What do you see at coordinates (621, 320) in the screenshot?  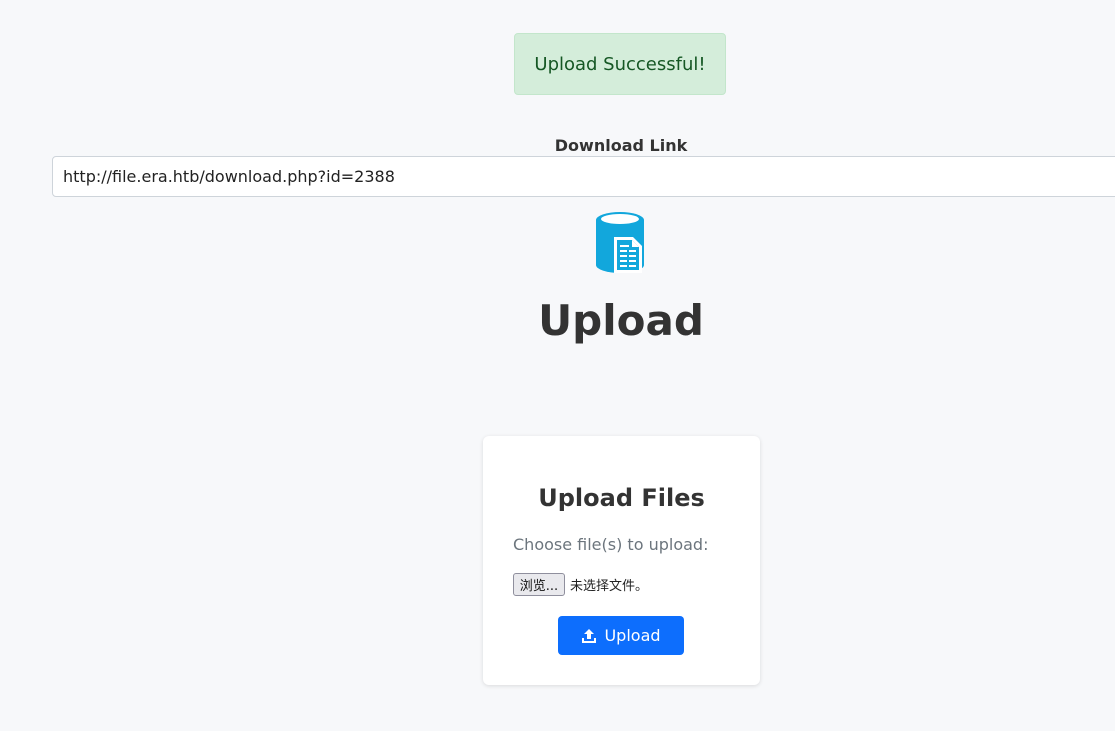 I see `page-title: Upload` at bounding box center [621, 320].